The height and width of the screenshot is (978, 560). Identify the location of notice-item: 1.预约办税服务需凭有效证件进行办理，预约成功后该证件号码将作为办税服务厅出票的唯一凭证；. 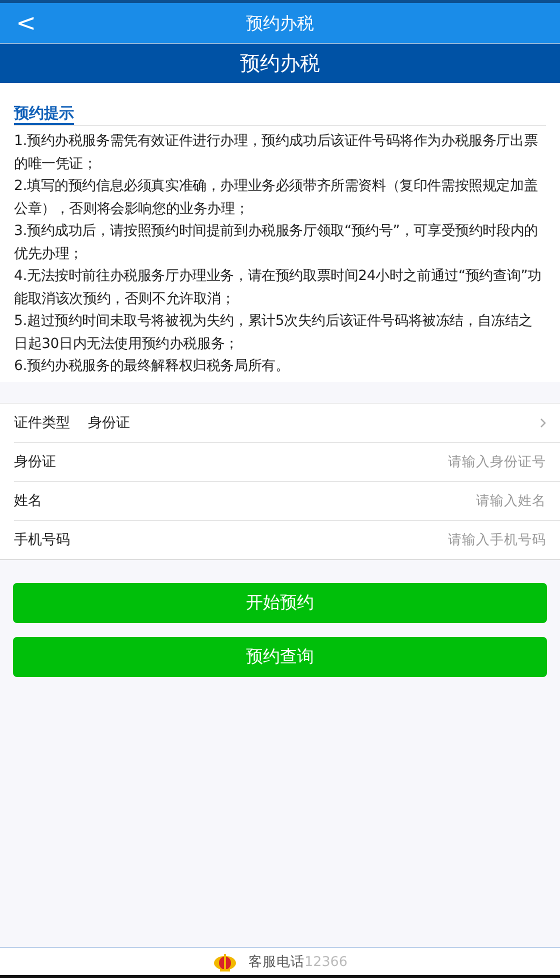
(276, 153).